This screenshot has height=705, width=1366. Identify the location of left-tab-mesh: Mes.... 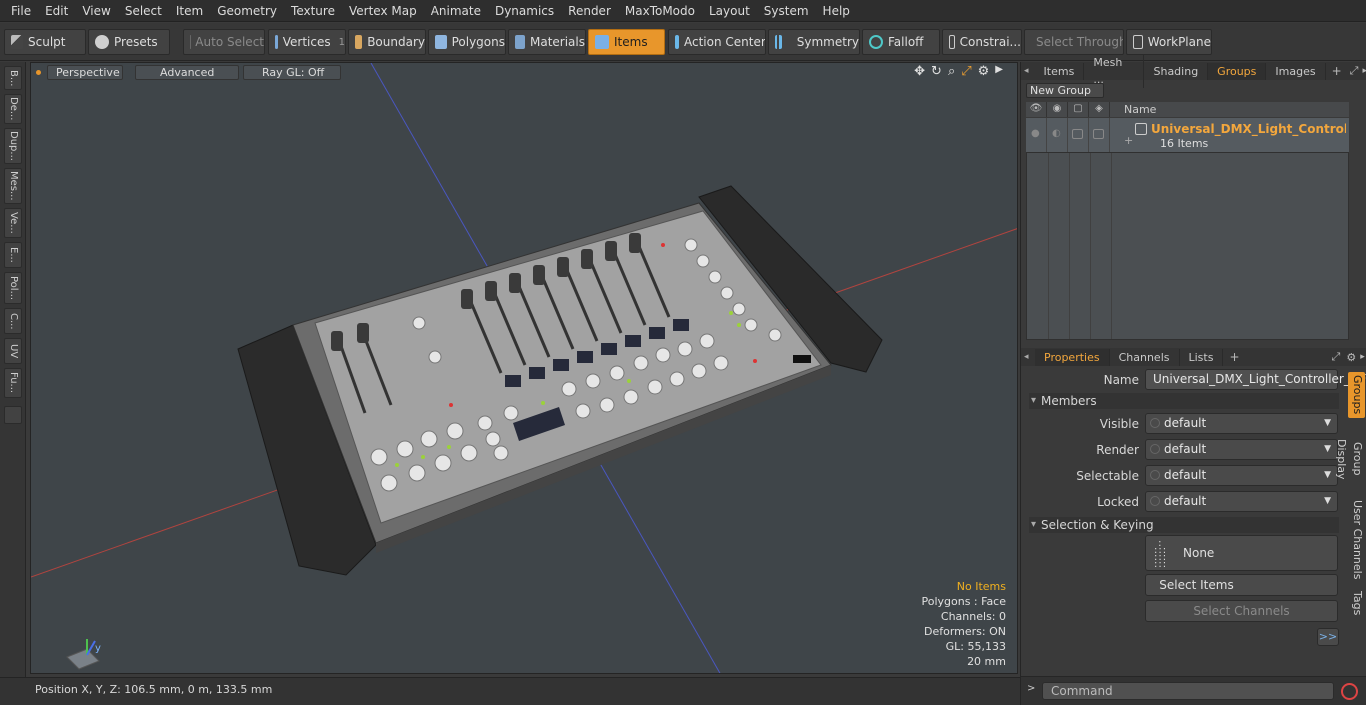
(13, 186).